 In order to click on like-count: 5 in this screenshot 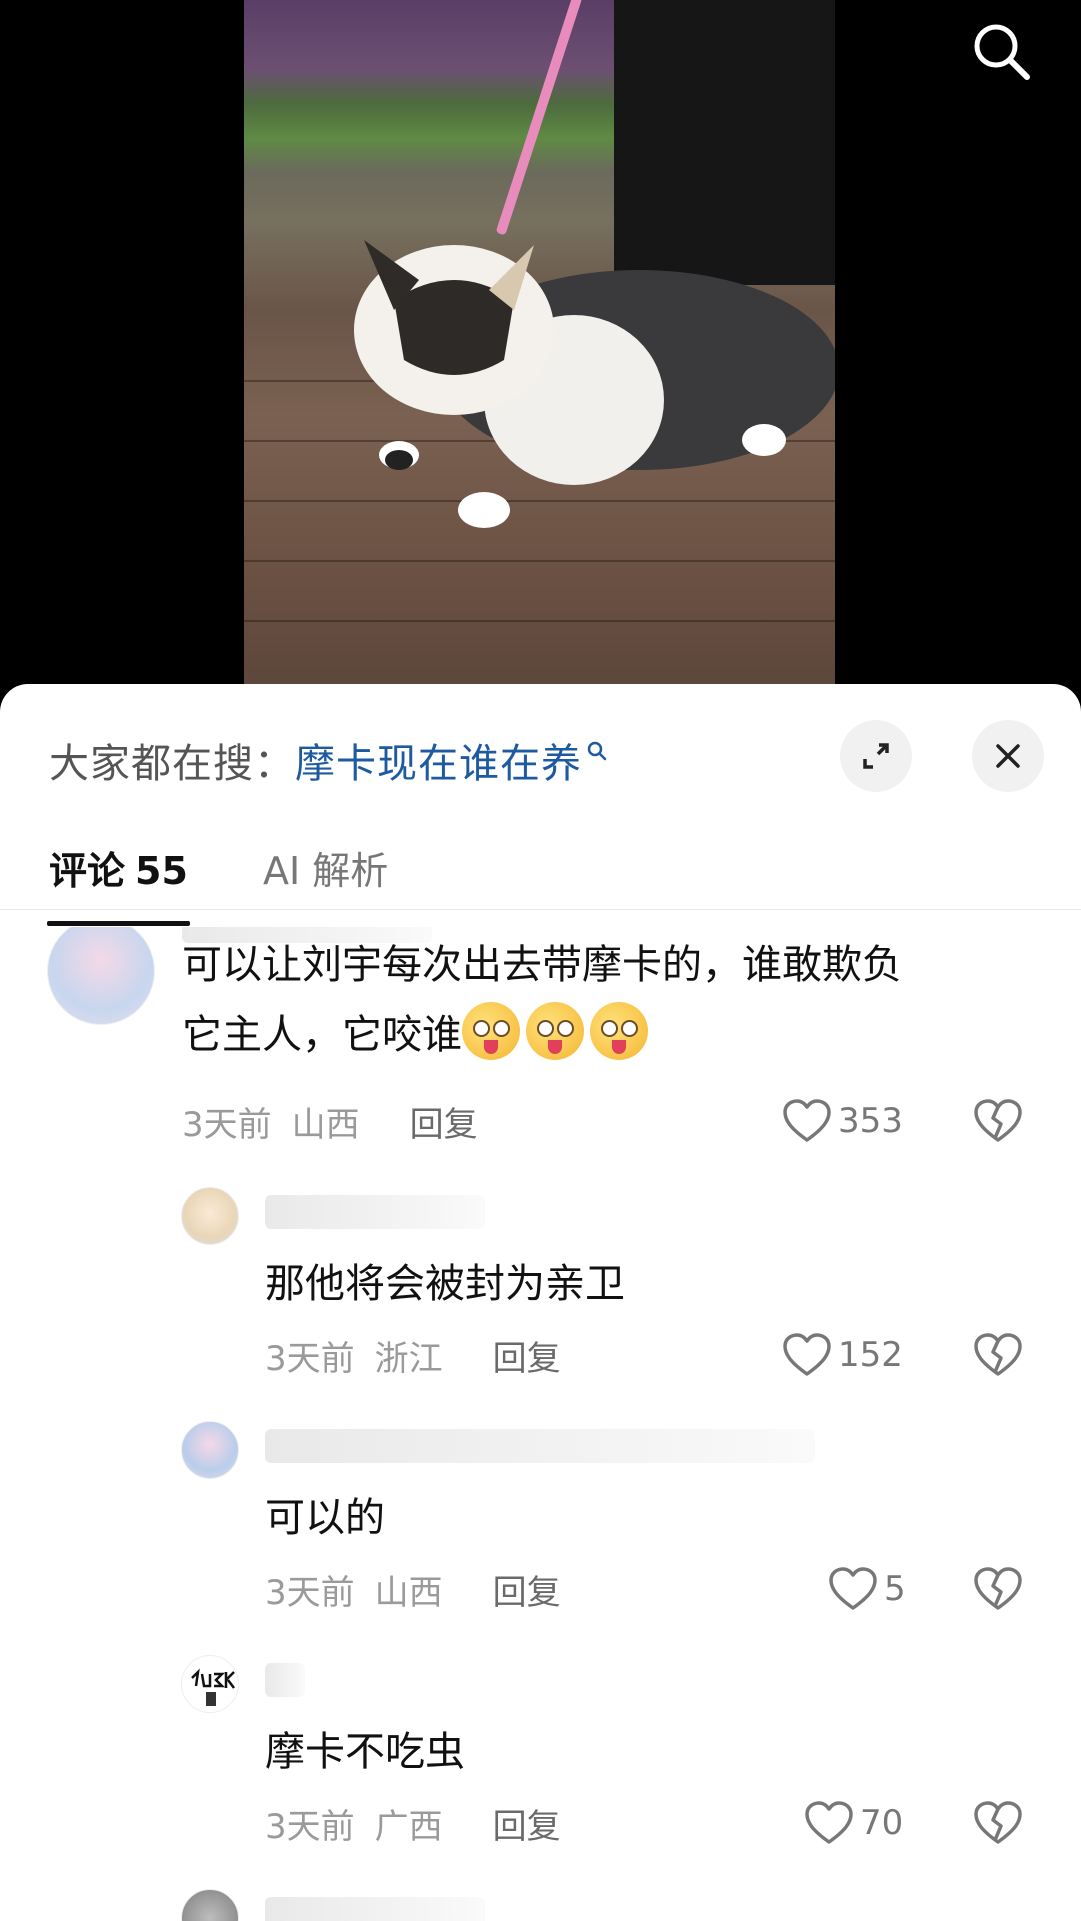, I will do `click(895, 1589)`.